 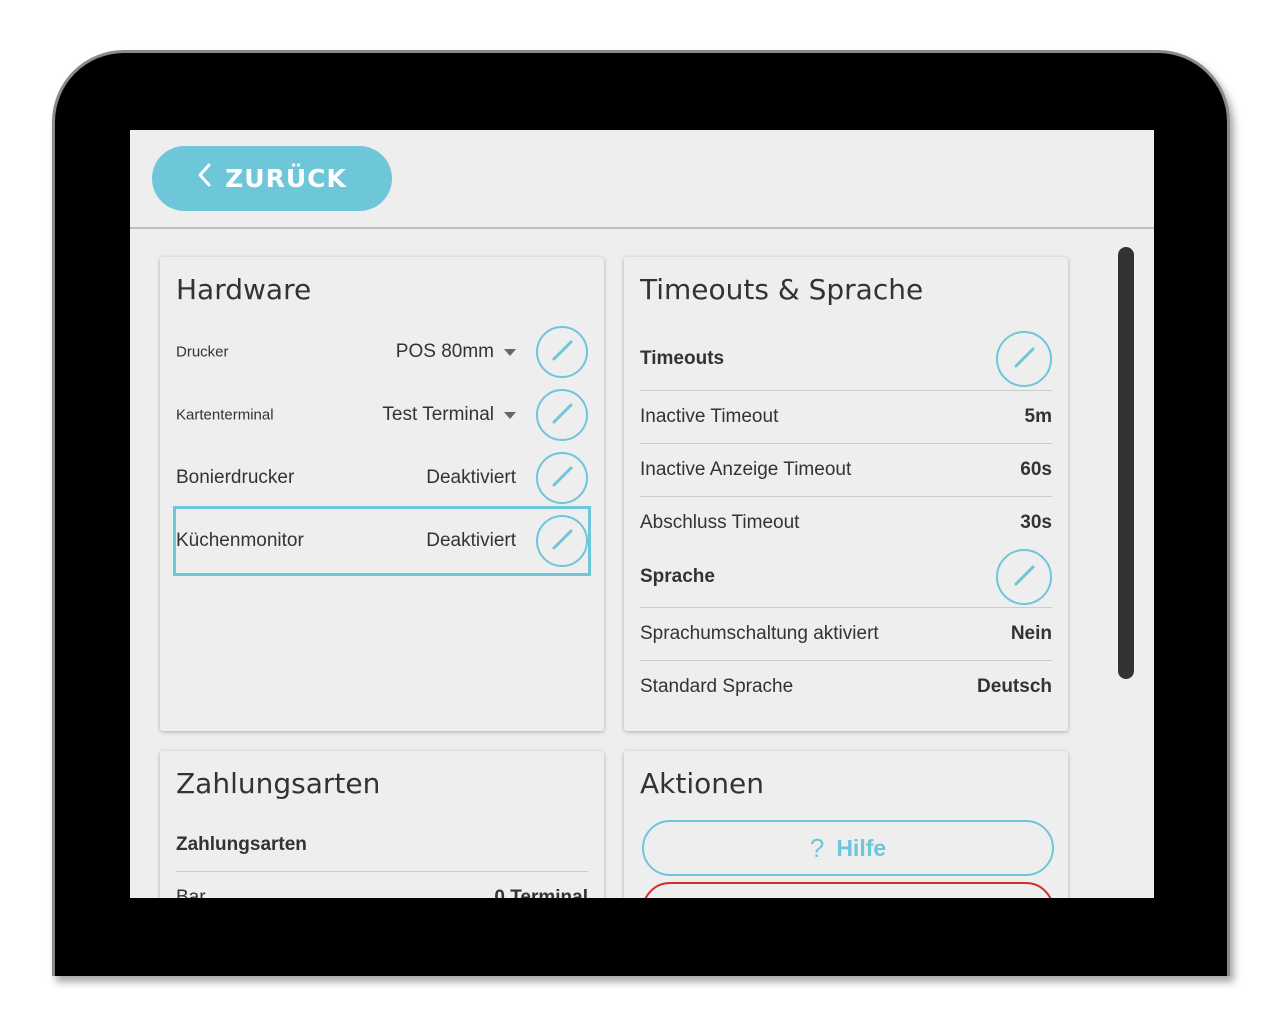 I want to click on bonierdrucker-value: Deaktiviert, so click(x=471, y=477).